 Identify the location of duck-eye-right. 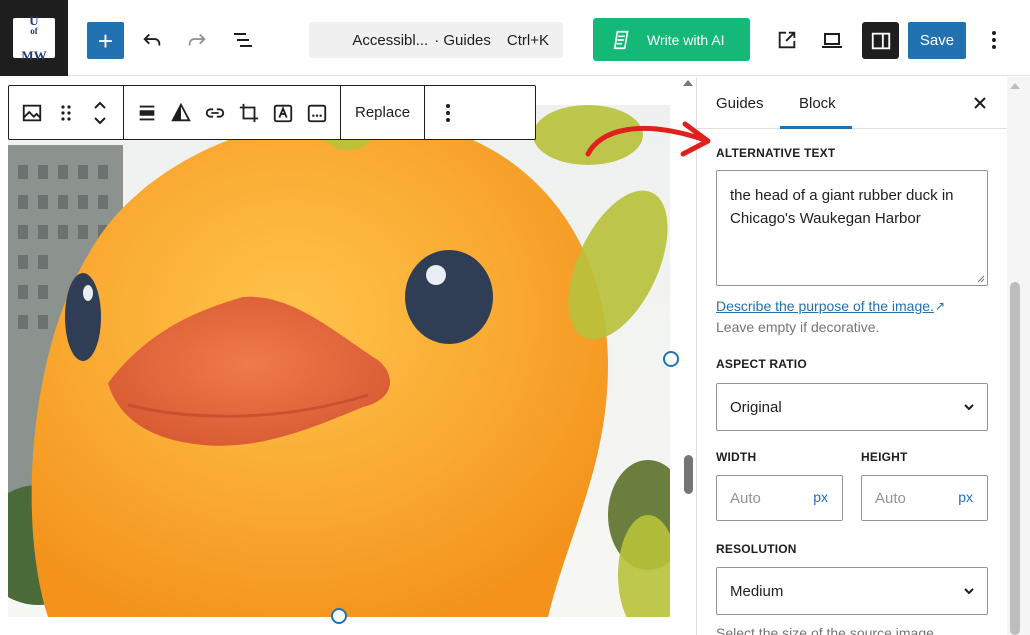
(449, 297).